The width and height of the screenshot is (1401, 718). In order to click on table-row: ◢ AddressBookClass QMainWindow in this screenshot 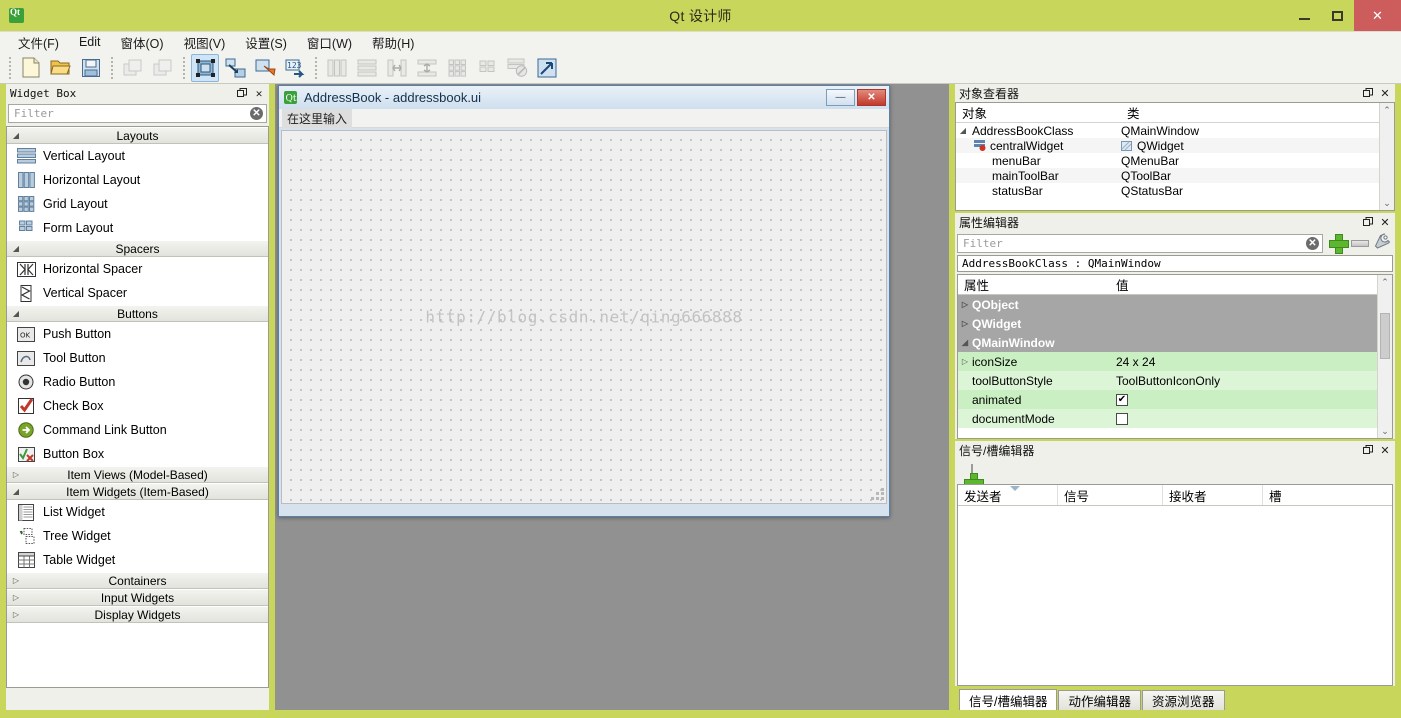, I will do `click(1175, 130)`.